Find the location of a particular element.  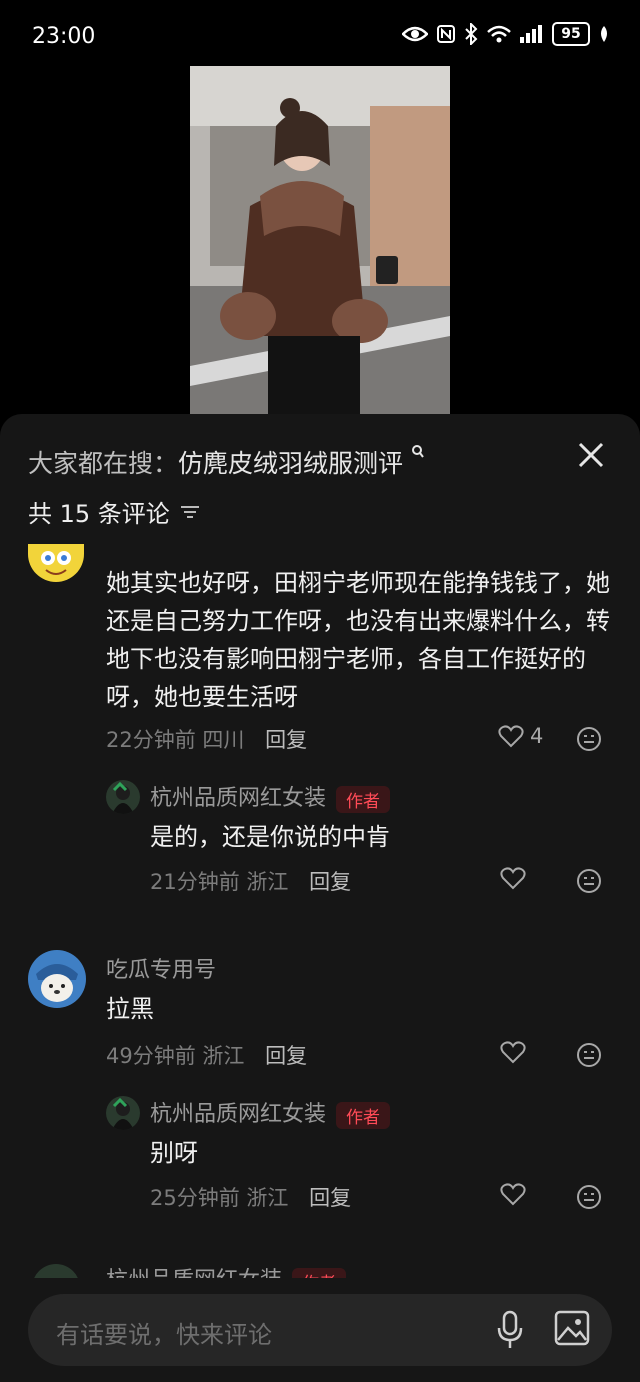

sort-icon is located at coordinates (190, 512).